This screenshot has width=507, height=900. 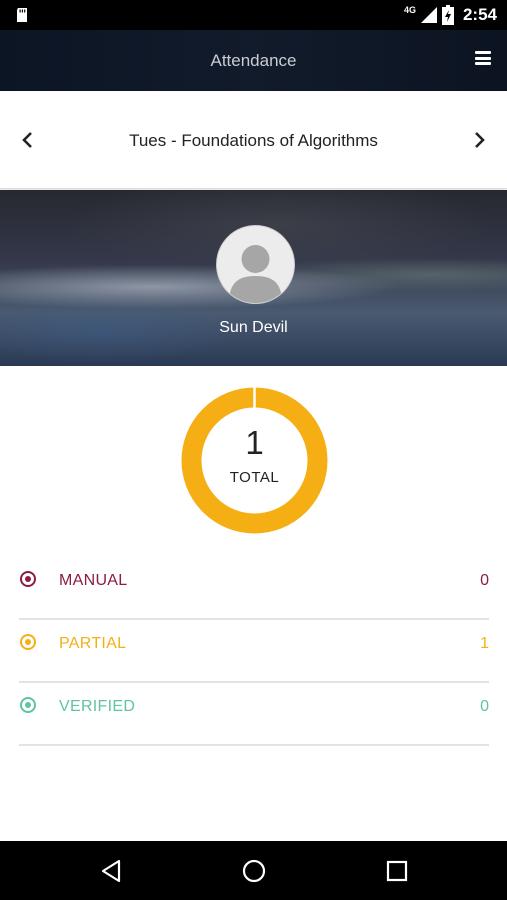 I want to click on course-selector: Tues - Foundations of Algorithms, so click(x=253, y=140).